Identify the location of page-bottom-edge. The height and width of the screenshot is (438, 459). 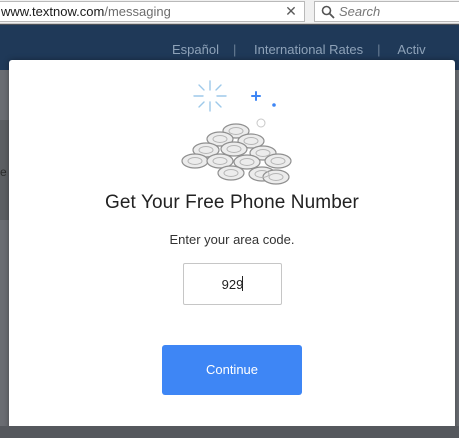
(229, 432).